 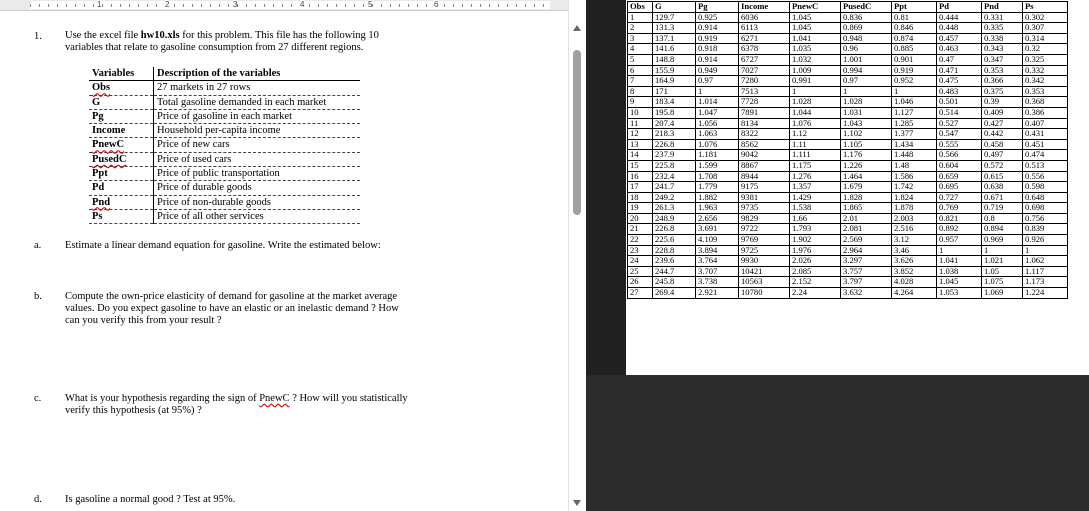 What do you see at coordinates (674, 218) in the screenshot?
I see `table-cell: 248.9` at bounding box center [674, 218].